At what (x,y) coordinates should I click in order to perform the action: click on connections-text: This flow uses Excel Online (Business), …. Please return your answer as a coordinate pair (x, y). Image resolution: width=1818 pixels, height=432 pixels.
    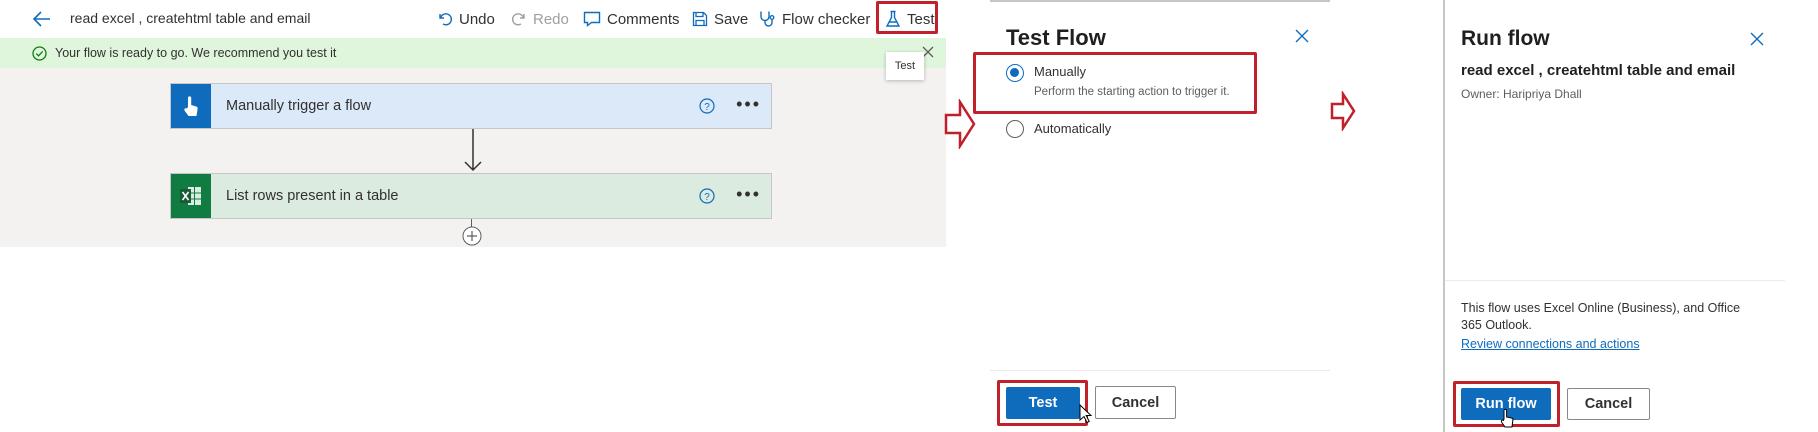
    Looking at the image, I should click on (1601, 316).